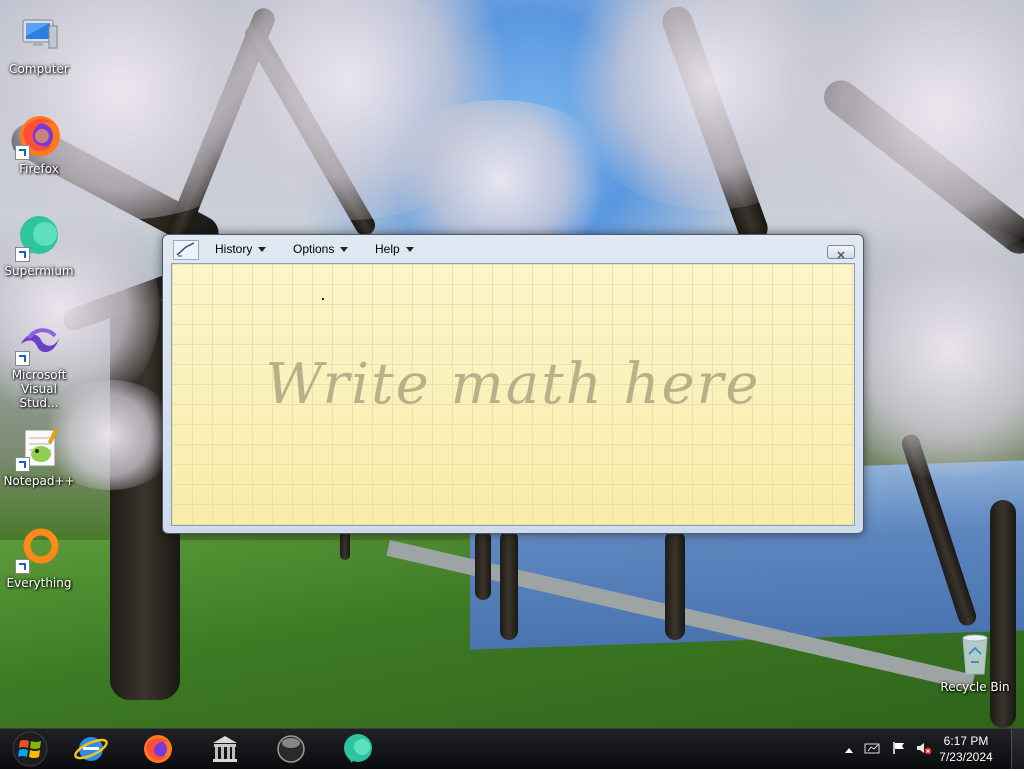  I want to click on close-button, so click(841, 252).